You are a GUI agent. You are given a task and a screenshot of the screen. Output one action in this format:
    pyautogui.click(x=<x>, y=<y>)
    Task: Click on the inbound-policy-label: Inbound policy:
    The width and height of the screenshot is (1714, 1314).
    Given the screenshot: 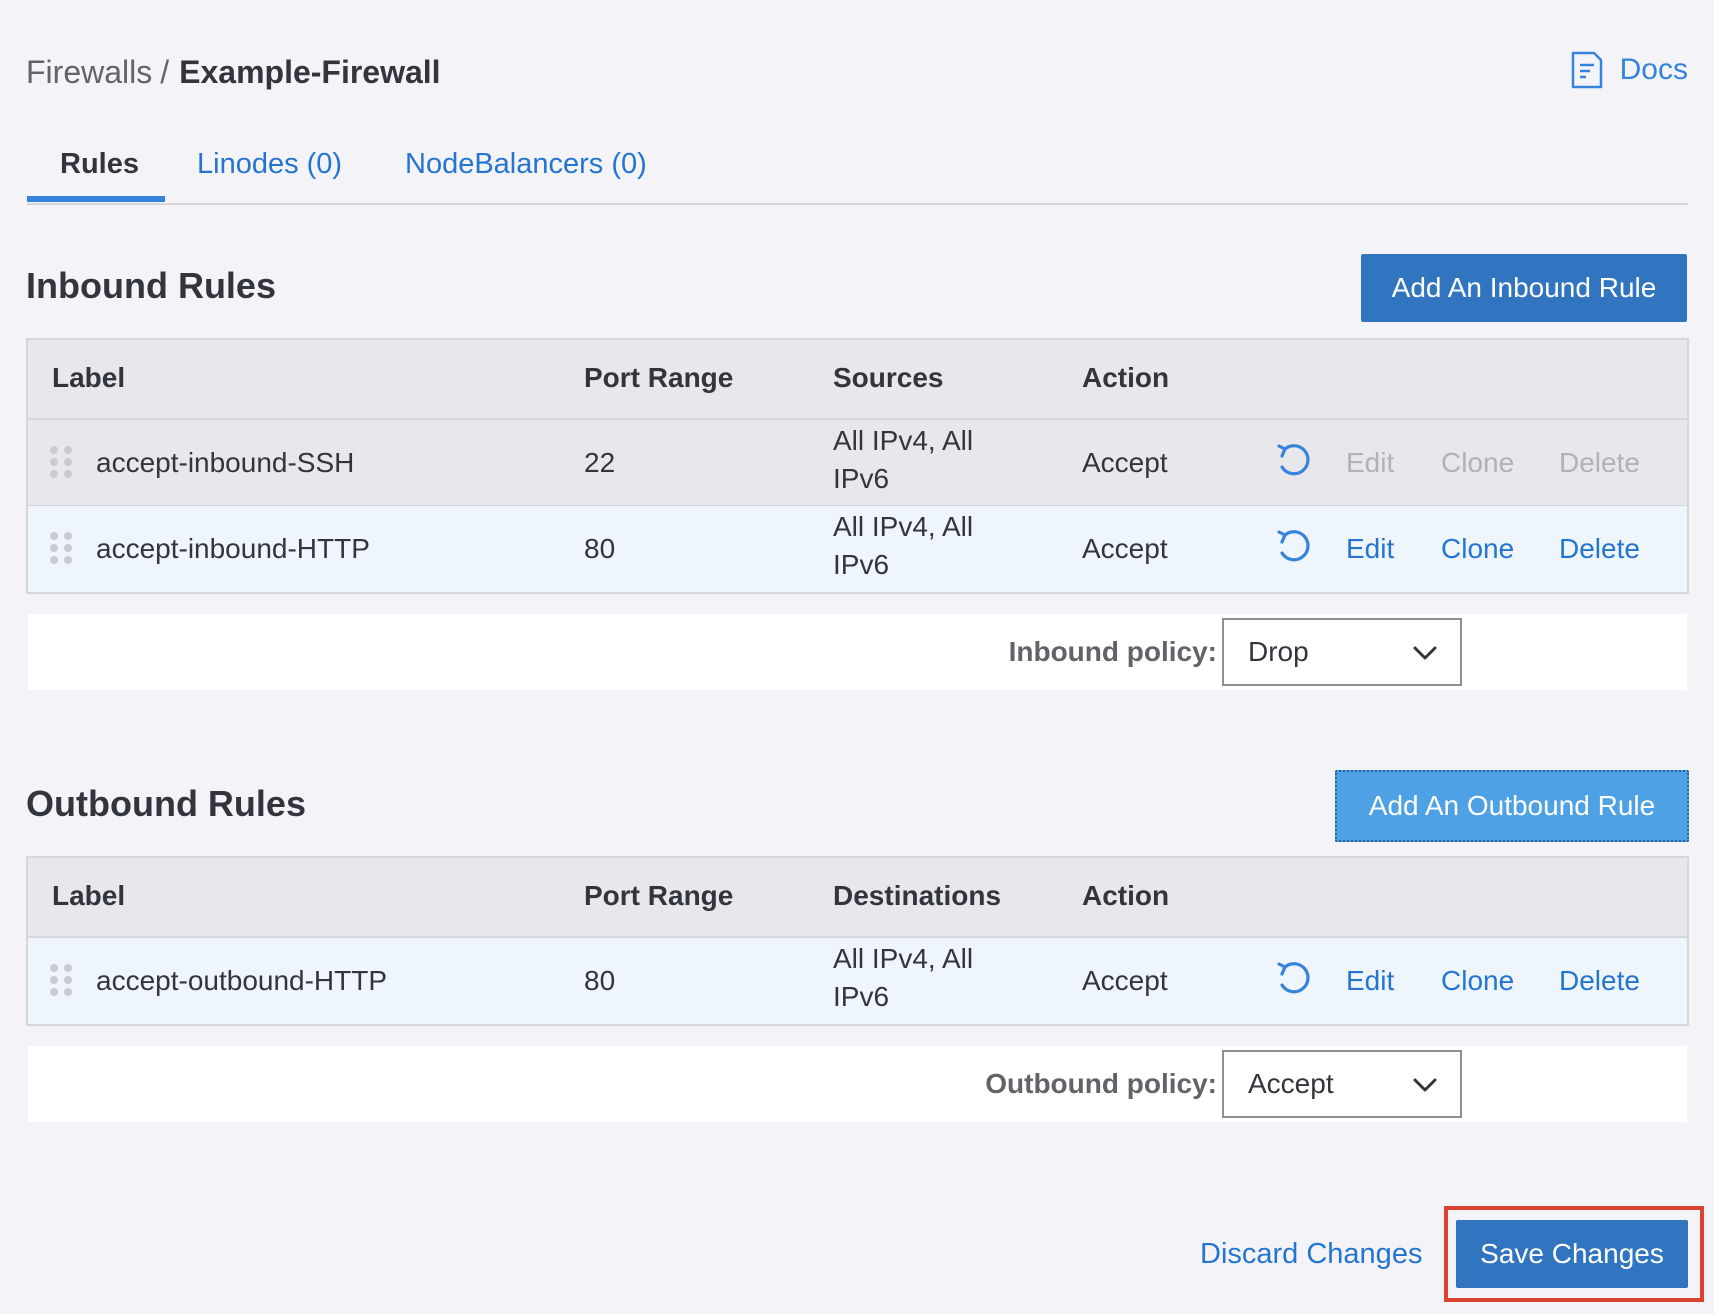 What is the action you would take?
    pyautogui.click(x=1112, y=651)
    